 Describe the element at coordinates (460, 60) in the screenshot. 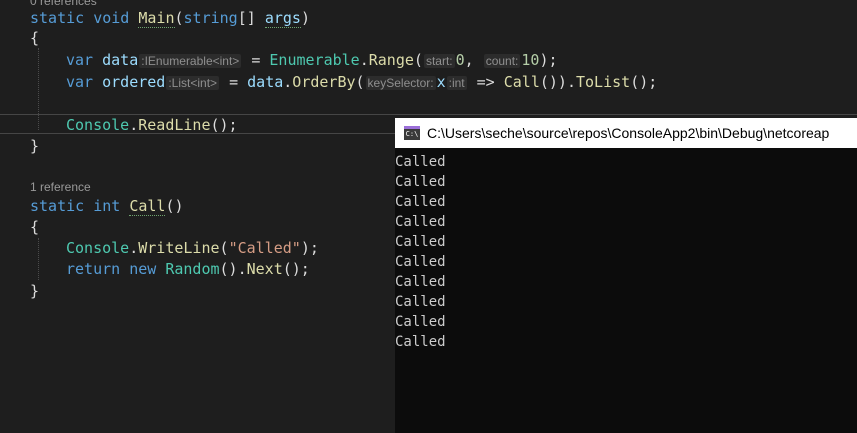

I see `number-literal: 0` at that location.